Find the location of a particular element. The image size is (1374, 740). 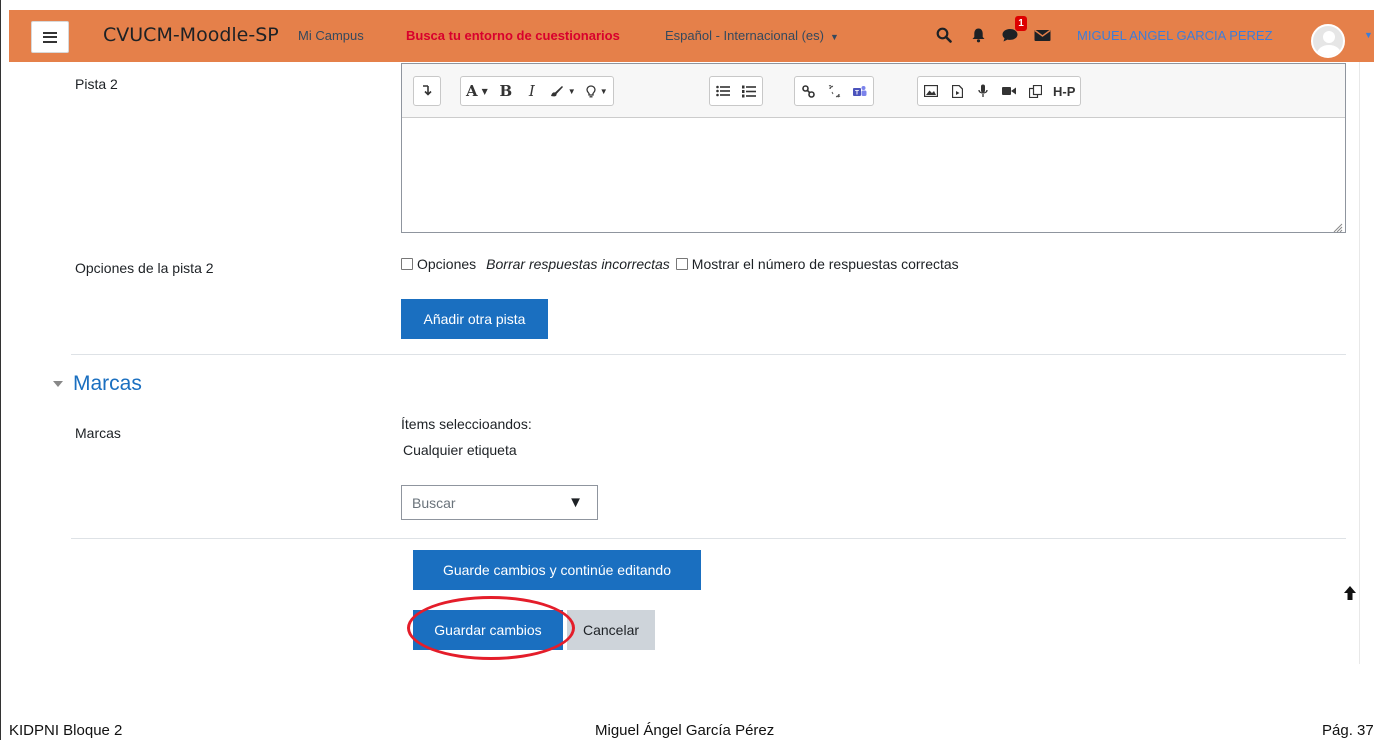

options-checkbox-label: Opciones is located at coordinates (447, 264).